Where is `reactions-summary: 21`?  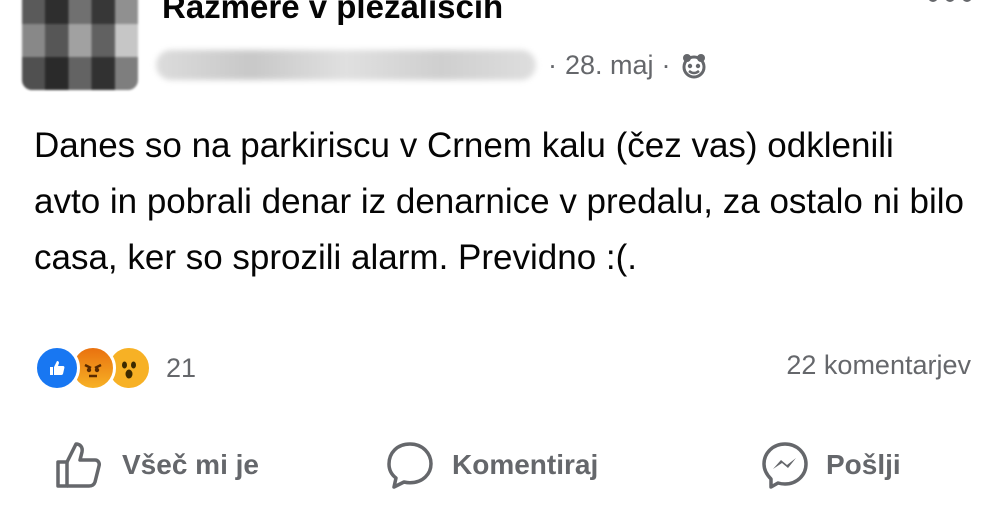
reactions-summary: 21 is located at coordinates (115, 368).